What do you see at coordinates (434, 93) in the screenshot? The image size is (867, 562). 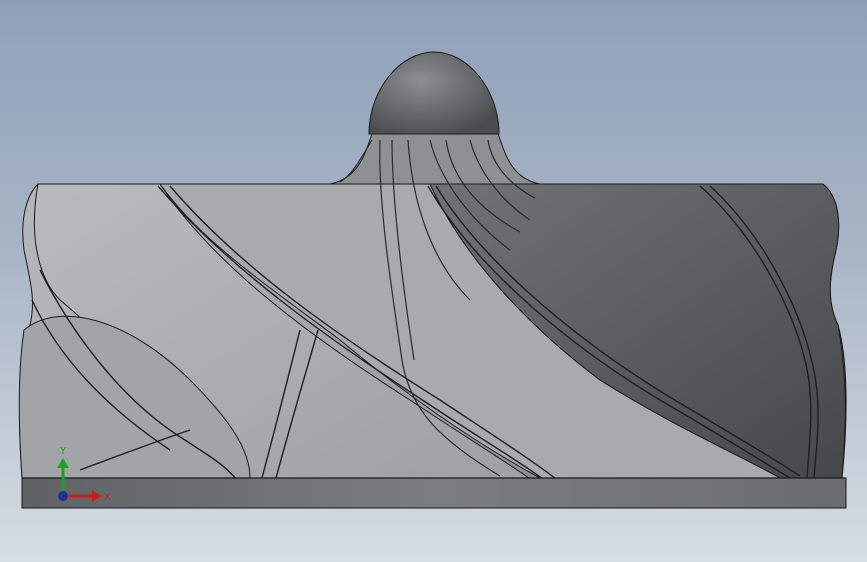 I see `nose-cone` at bounding box center [434, 93].